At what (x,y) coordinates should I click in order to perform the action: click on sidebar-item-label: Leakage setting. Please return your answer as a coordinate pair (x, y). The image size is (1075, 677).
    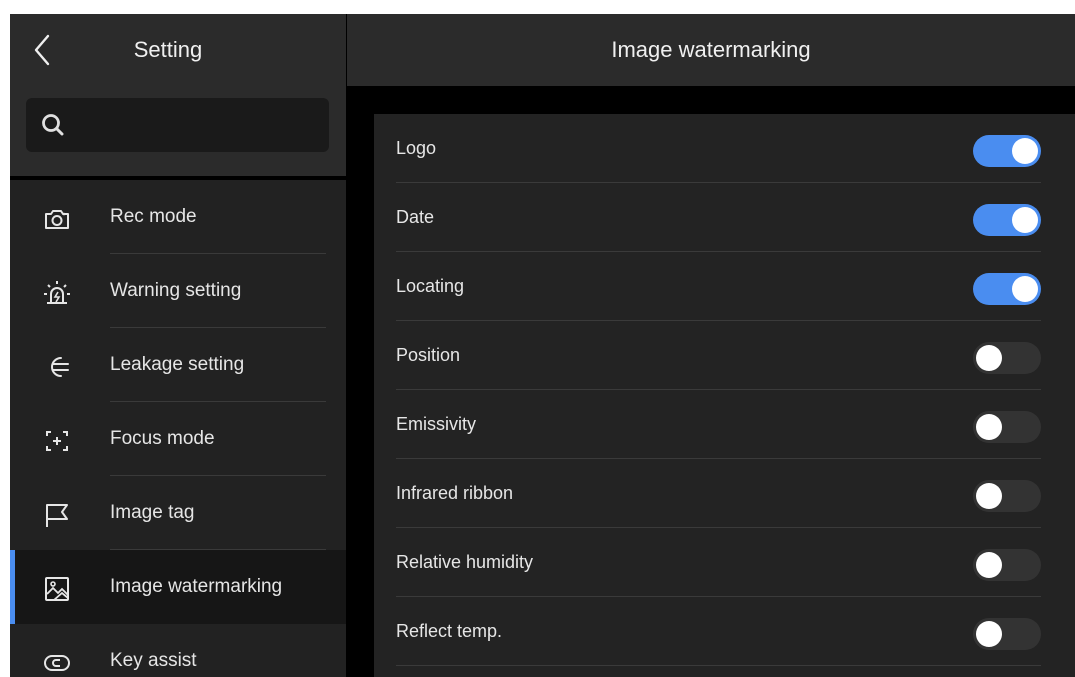
    Looking at the image, I should click on (177, 364).